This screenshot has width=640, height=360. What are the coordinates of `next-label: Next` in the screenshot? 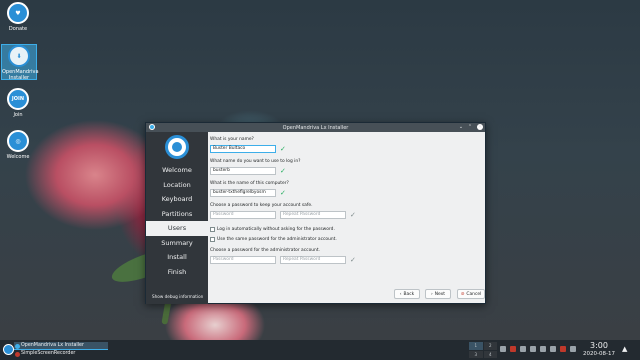 It's located at (439, 294).